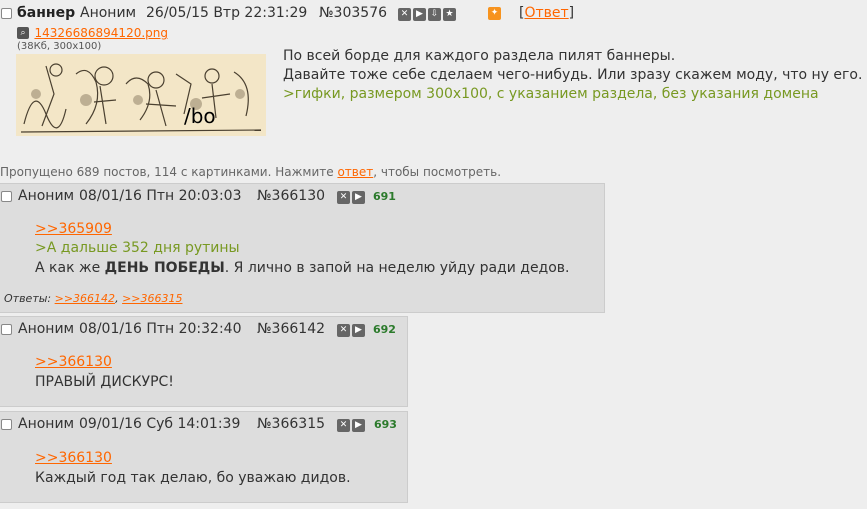  Describe the element at coordinates (355, 172) in the screenshot. I see `omitted-link: ответ` at that location.